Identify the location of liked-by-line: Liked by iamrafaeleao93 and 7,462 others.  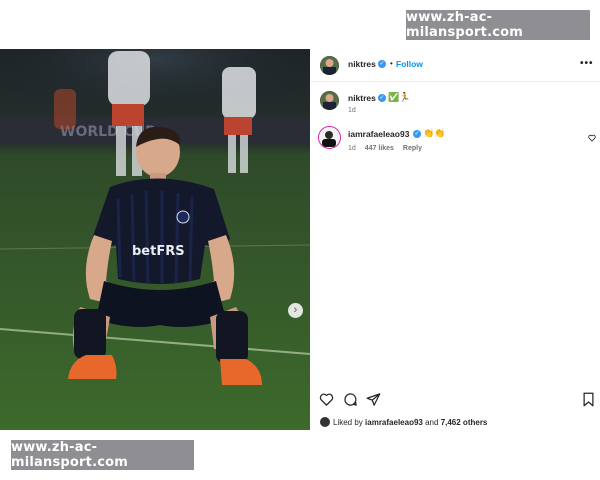
(403, 422).